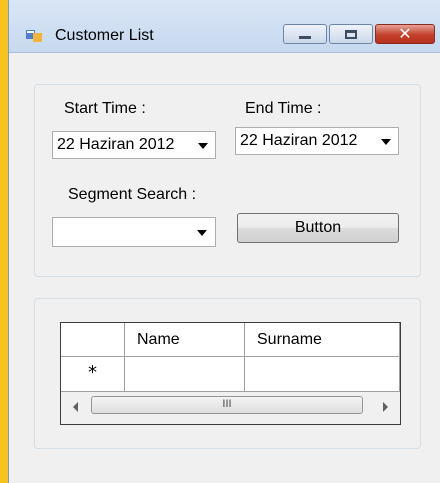 This screenshot has width=440, height=483. Describe the element at coordinates (75, 407) in the screenshot. I see `scroll-left-icon` at that location.